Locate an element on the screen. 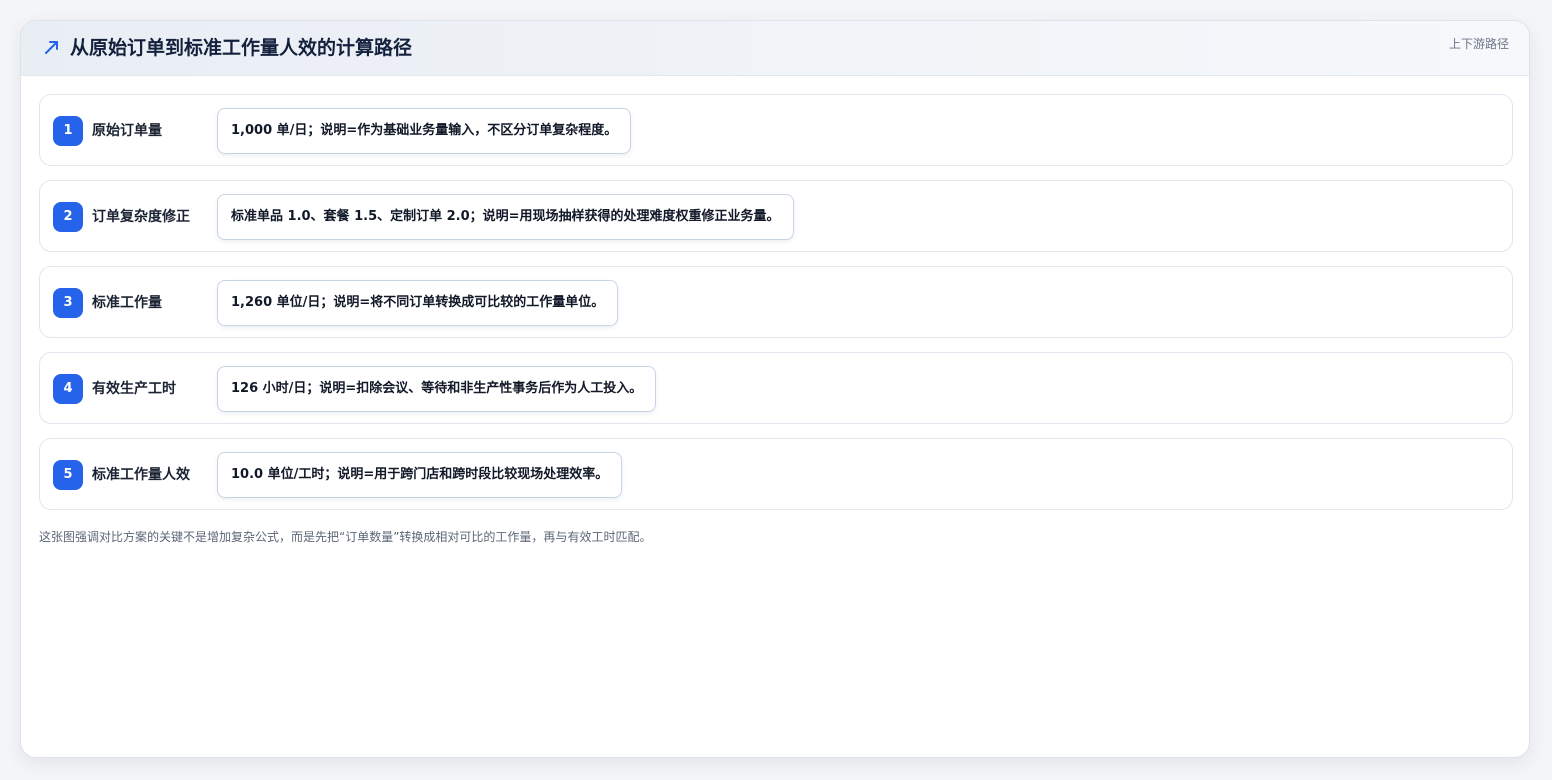 The width and height of the screenshot is (1552, 780). step-label: 标准工作量 is located at coordinates (127, 303).